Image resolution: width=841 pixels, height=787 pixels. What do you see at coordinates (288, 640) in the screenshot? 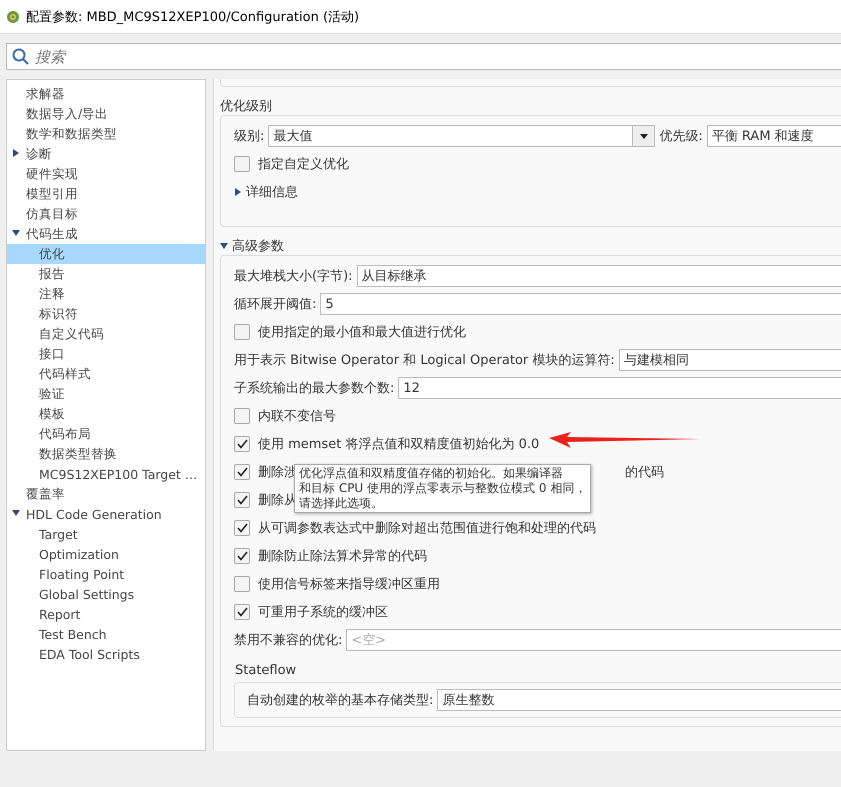
I see `field-label: 禁用不兼容的优化:` at bounding box center [288, 640].